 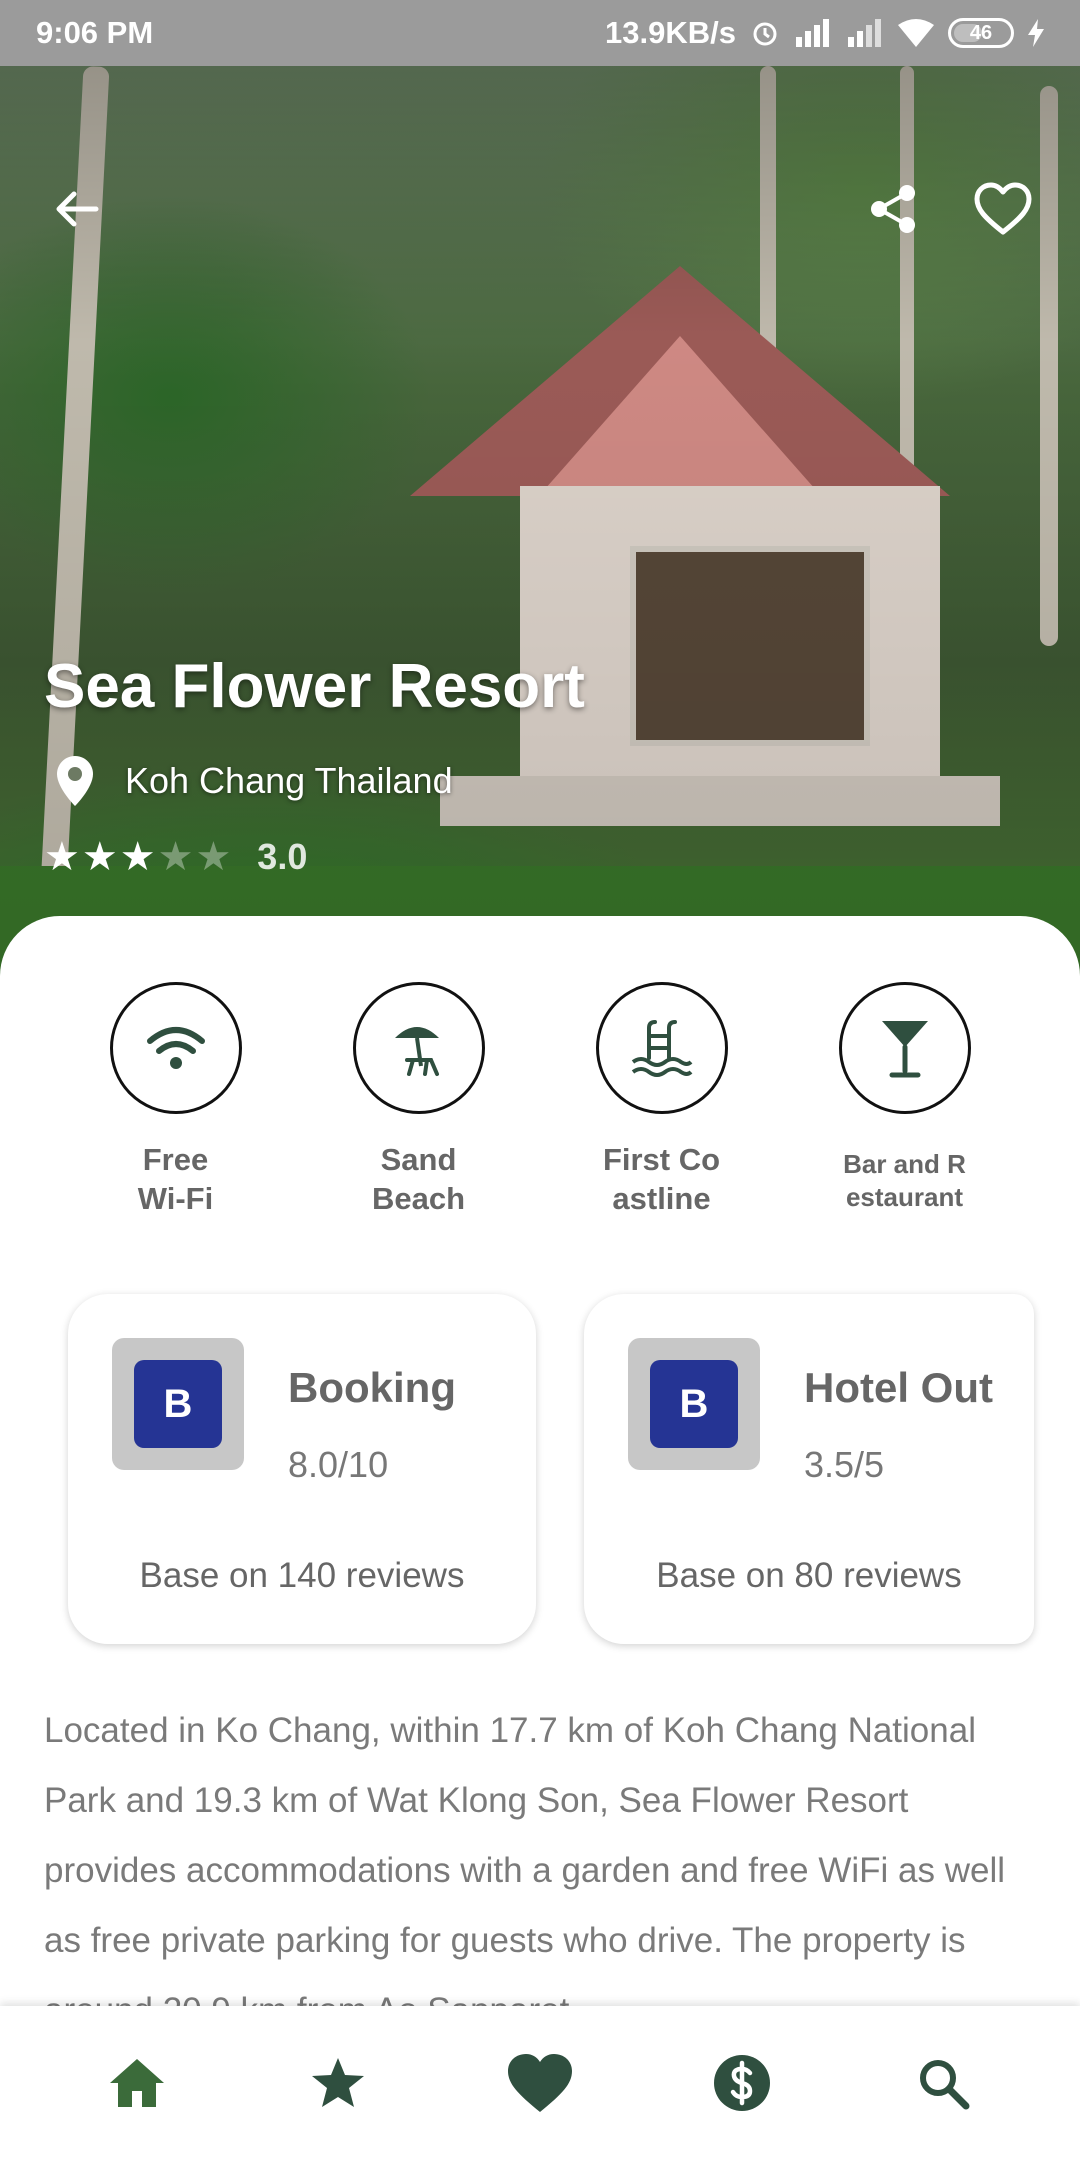 What do you see at coordinates (289, 780) in the screenshot?
I see `location-text: Koh Chang Thailand` at bounding box center [289, 780].